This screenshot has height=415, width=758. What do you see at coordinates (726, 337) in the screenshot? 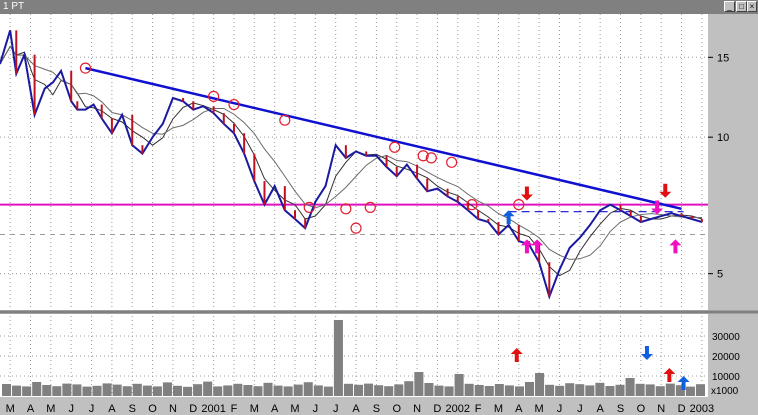
I see `volume-tick-label: 30000` at bounding box center [726, 337].